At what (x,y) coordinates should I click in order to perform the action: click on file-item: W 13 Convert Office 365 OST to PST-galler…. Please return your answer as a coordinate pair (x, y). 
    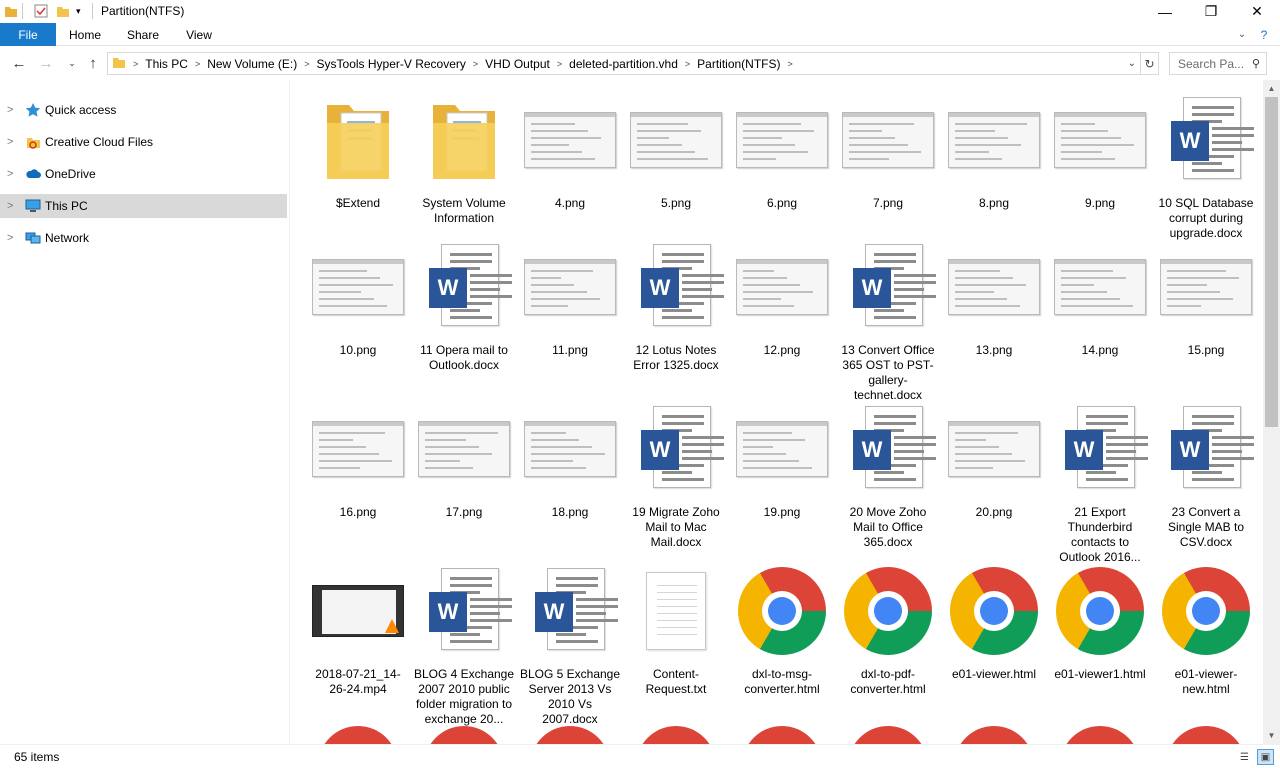
    Looking at the image, I should click on (888, 320).